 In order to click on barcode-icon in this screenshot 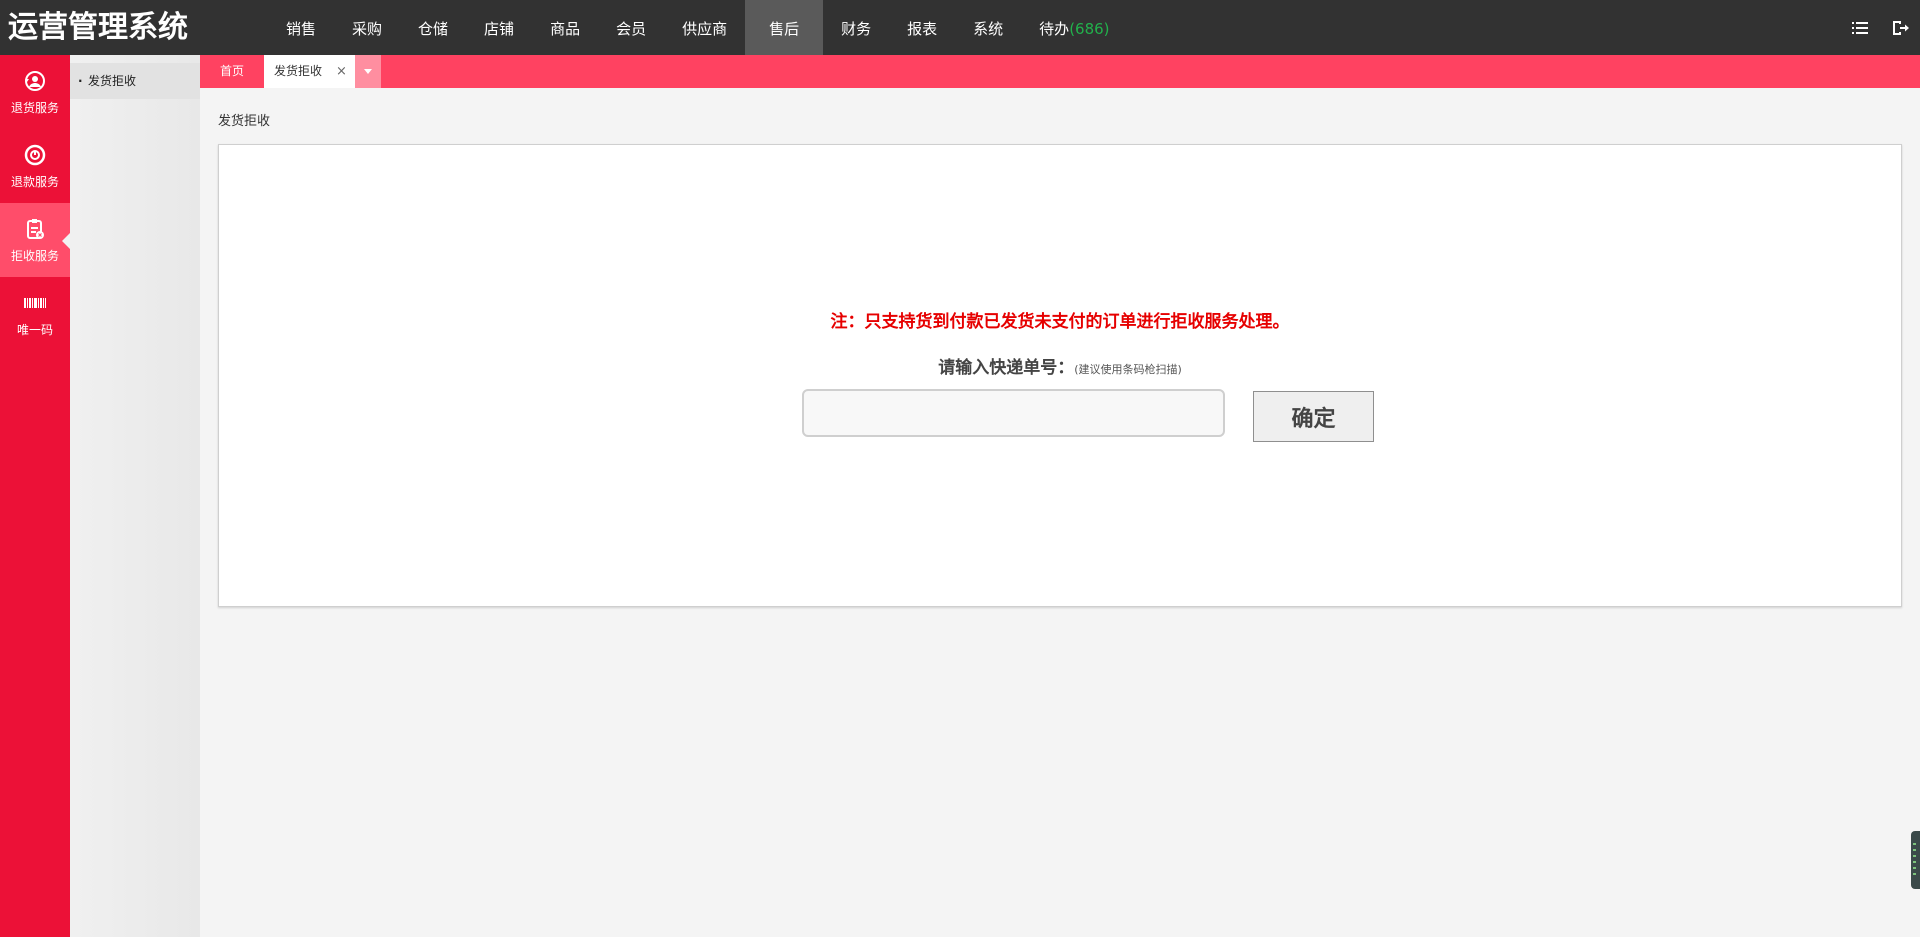, I will do `click(35, 303)`.